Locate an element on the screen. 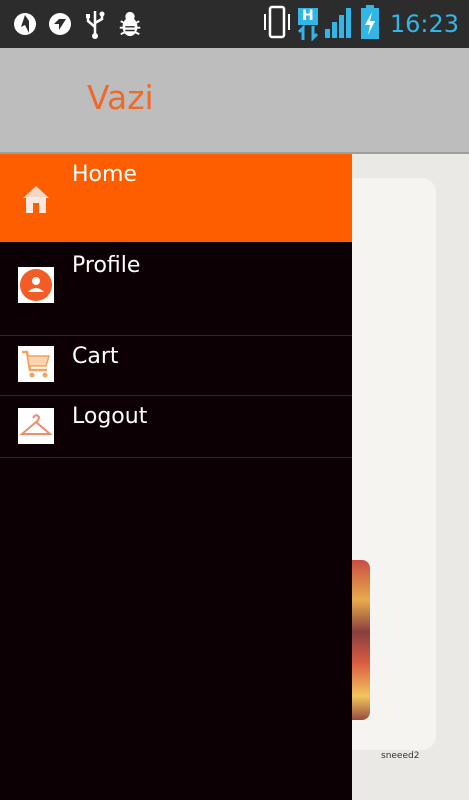  usb-icon is located at coordinates (95, 24).